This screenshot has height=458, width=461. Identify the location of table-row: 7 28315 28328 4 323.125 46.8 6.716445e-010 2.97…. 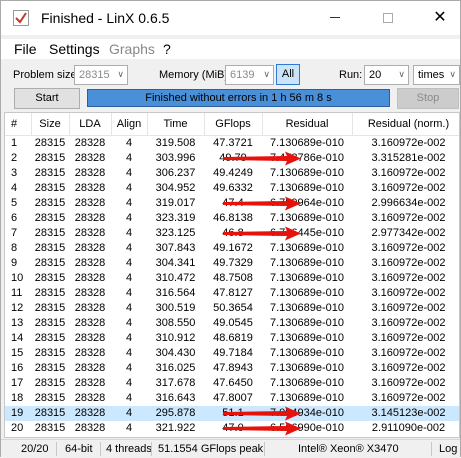
(232, 233).